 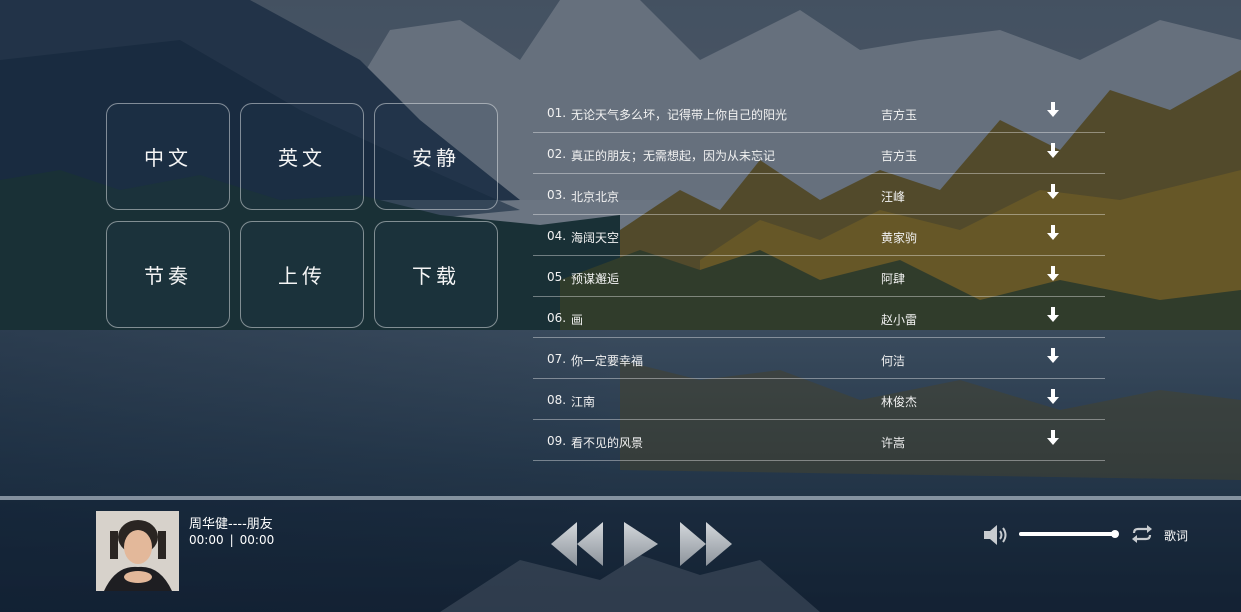 I want to click on current-time: 00:00, so click(x=206, y=540).